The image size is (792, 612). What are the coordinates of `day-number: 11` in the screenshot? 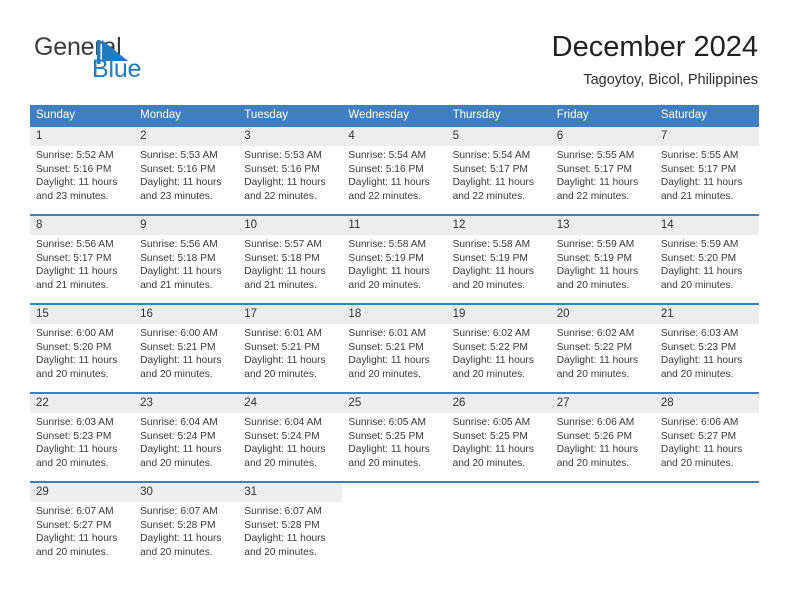 It's located at (394, 225).